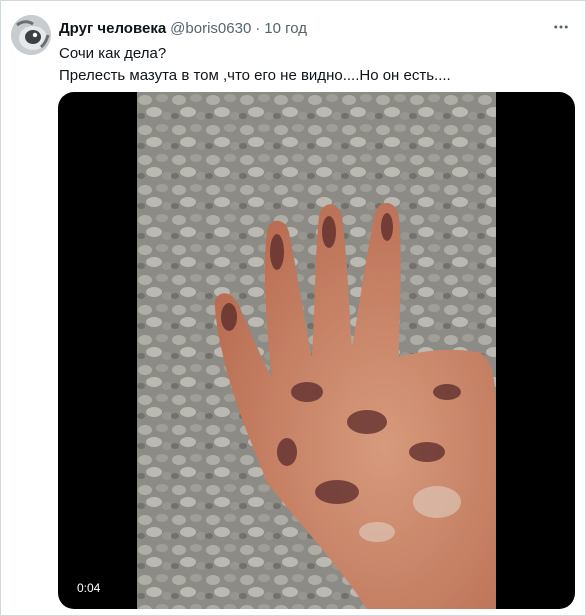 This screenshot has height=616, width=586. What do you see at coordinates (285, 28) in the screenshot?
I see `timestamp: 10 год` at bounding box center [285, 28].